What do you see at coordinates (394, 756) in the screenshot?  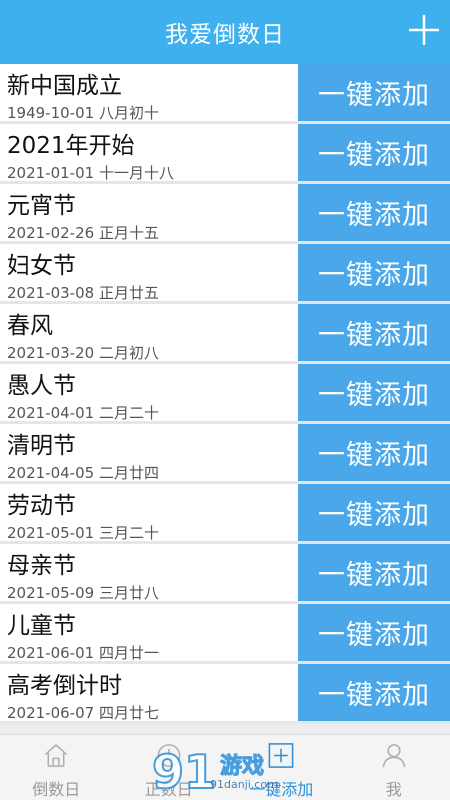 I see `user-icon` at bounding box center [394, 756].